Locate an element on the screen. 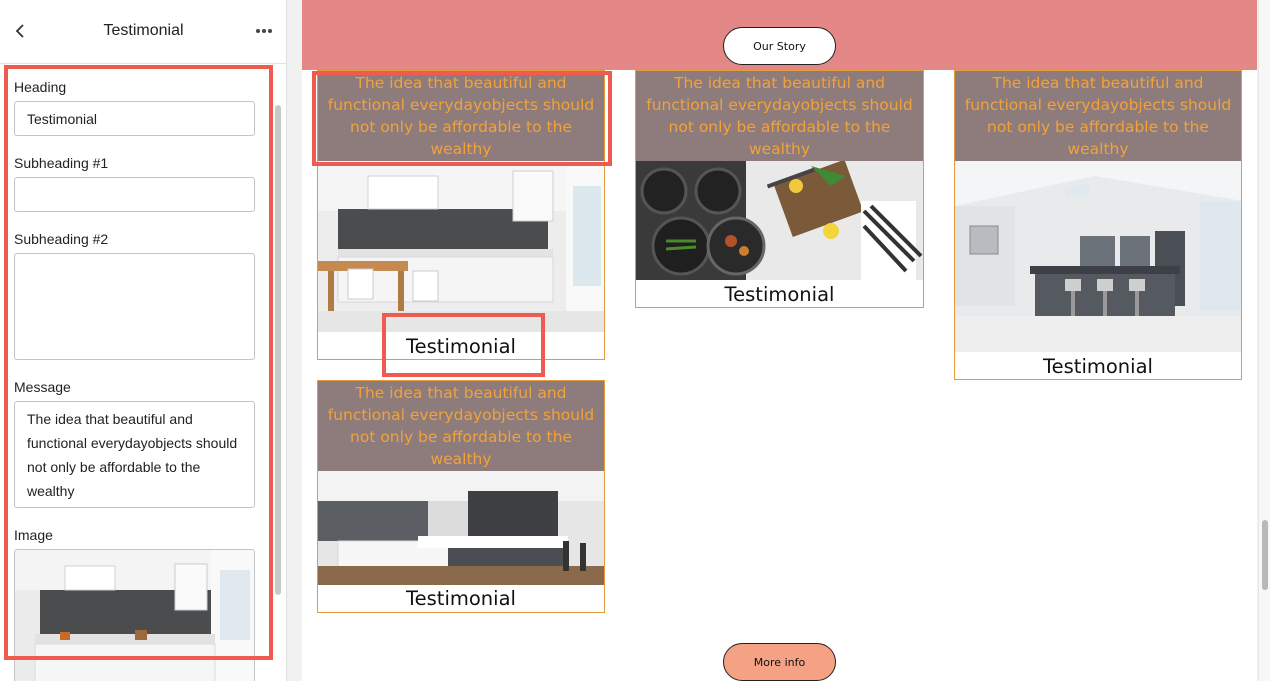 This screenshot has height=681, width=1270. page-scrollbar-thumb is located at coordinates (1265, 555).